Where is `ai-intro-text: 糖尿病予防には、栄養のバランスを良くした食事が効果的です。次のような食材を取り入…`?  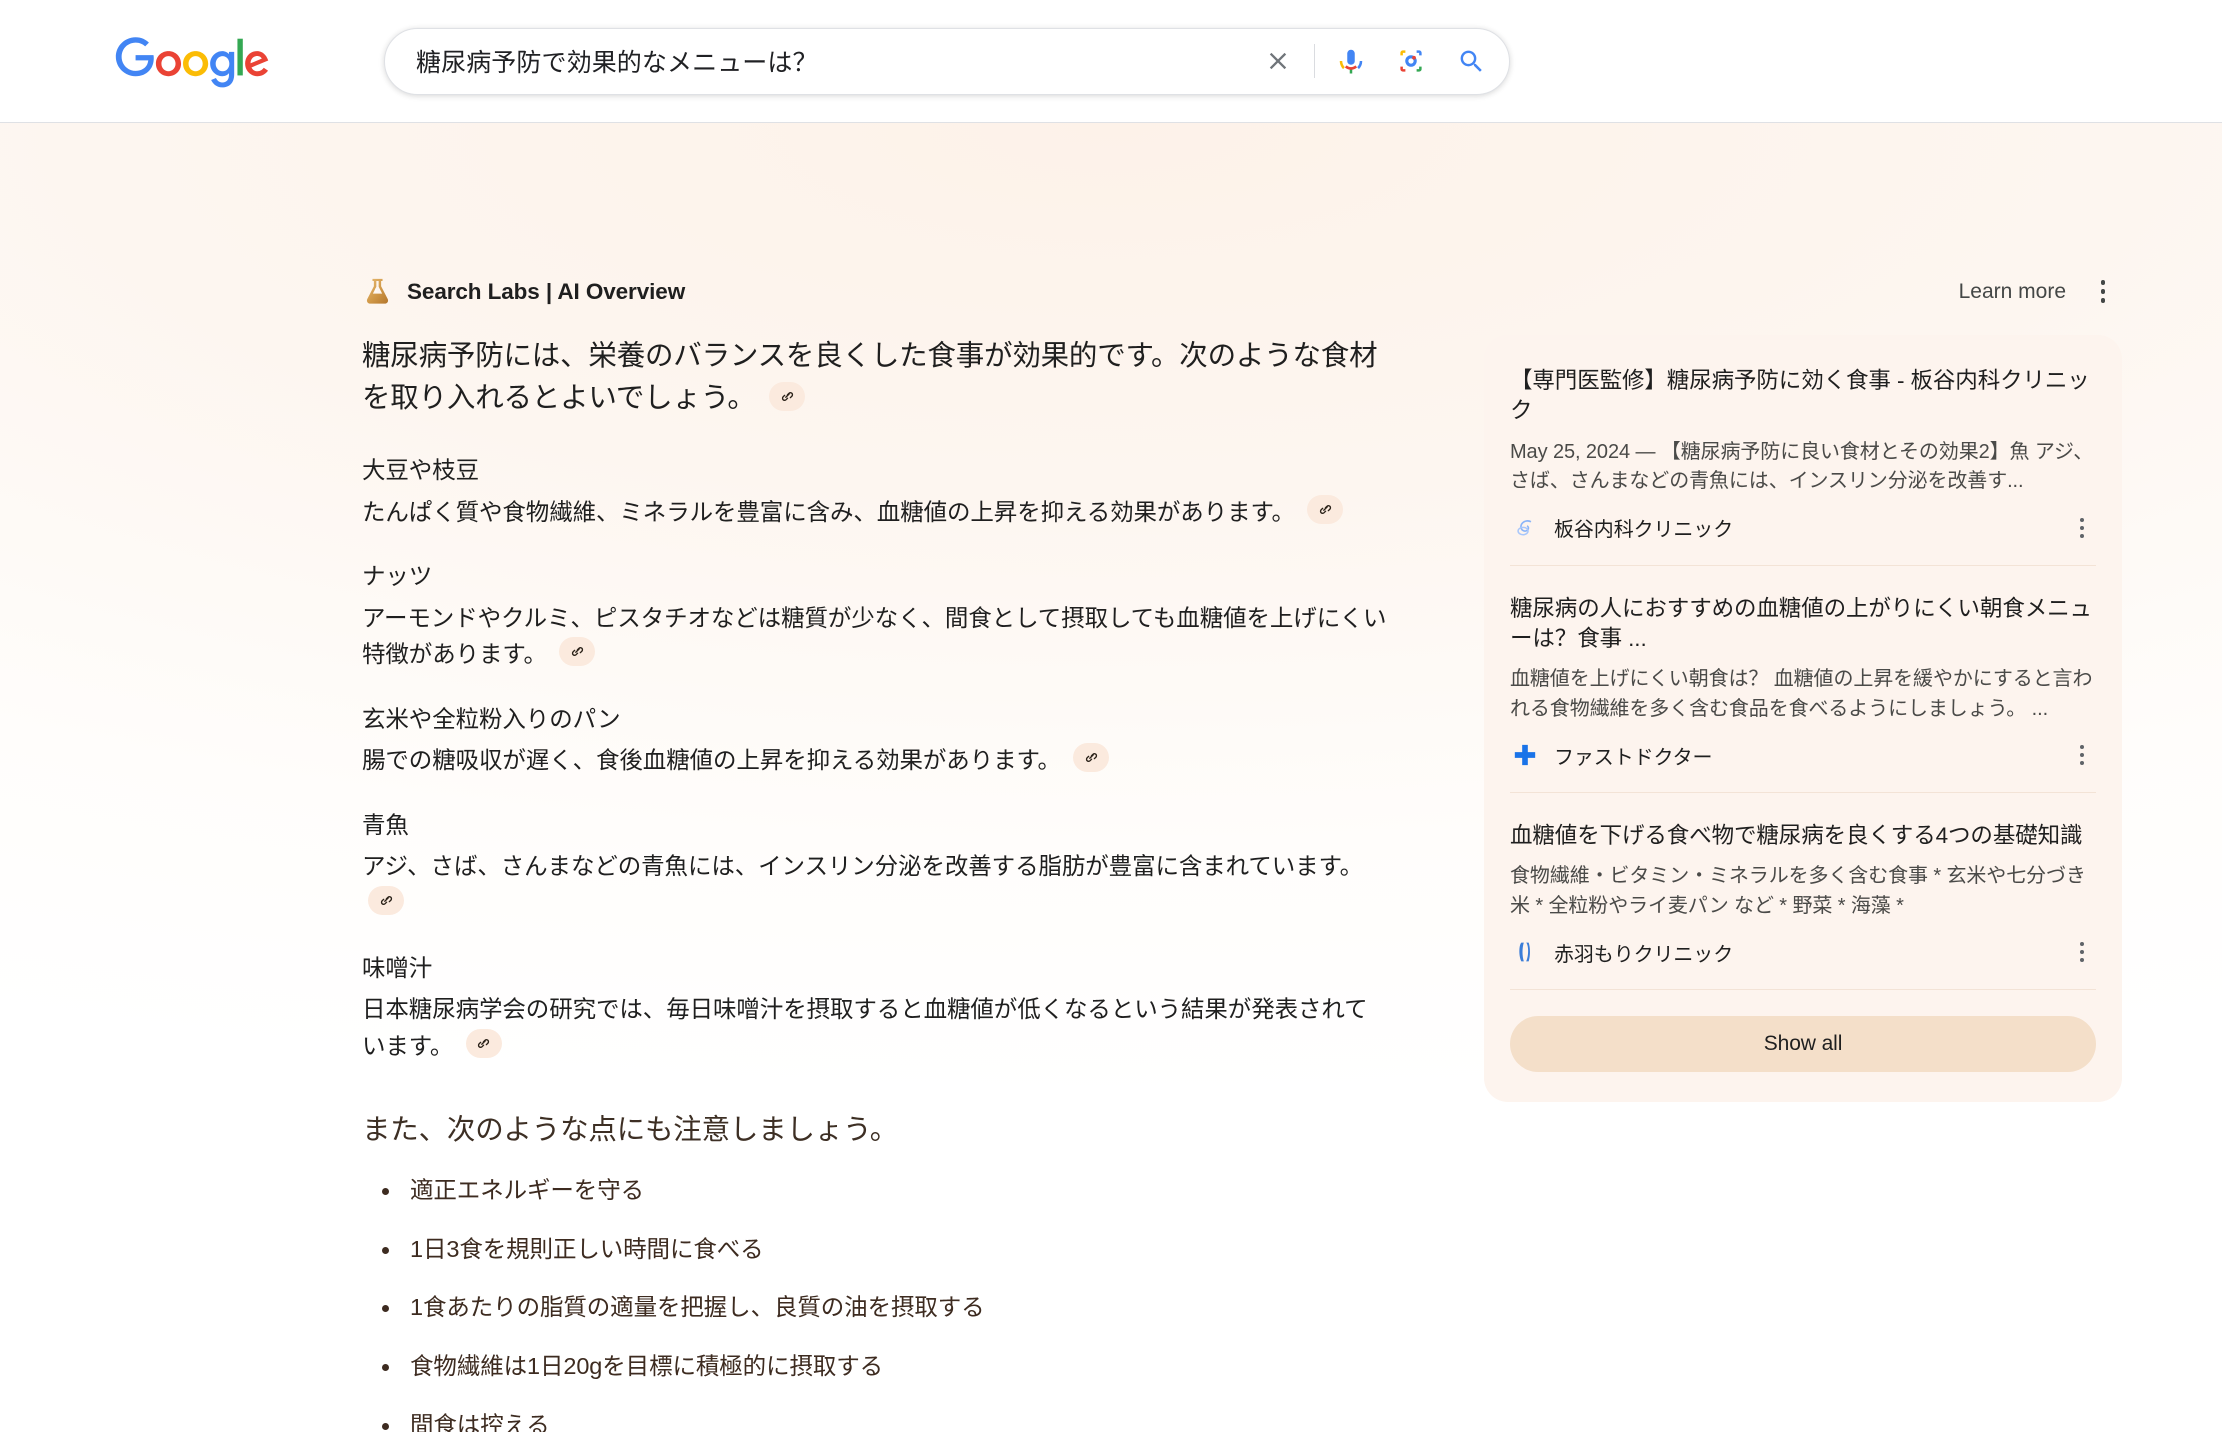
ai-intro-text: 糖尿病予防には、栄養のバランスを良くした食事が効果的です。次のような食材を取り入… is located at coordinates (870, 377).